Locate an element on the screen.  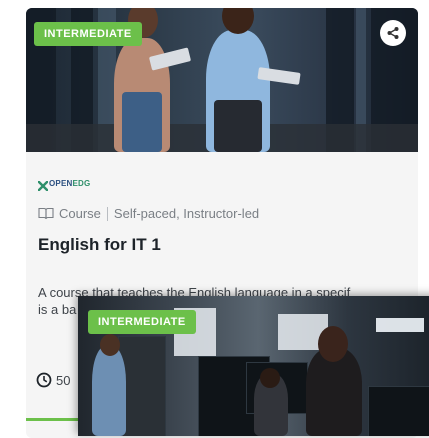
provider-logo: OPENEDG is located at coordinates (64, 185).